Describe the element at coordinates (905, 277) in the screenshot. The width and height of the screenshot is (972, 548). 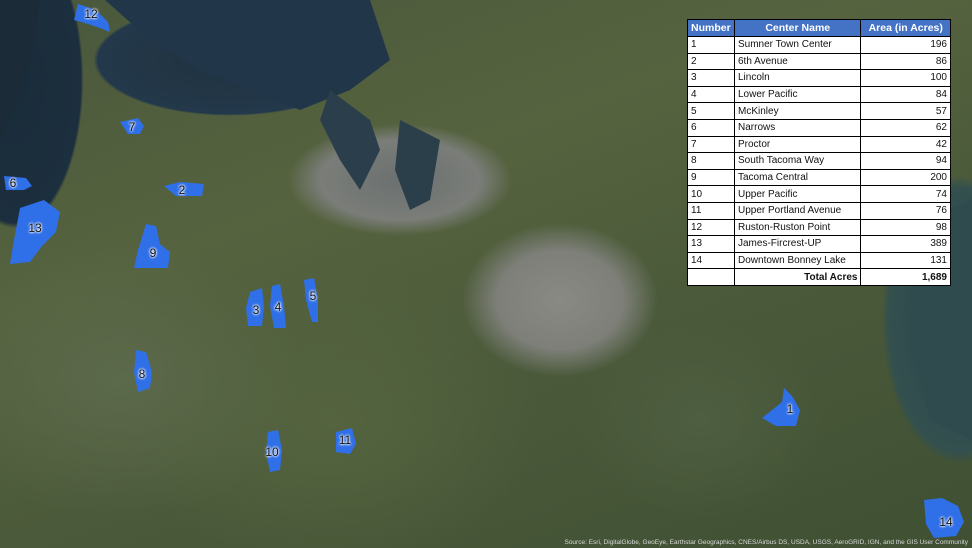
I see `total-value: 1,689` at that location.